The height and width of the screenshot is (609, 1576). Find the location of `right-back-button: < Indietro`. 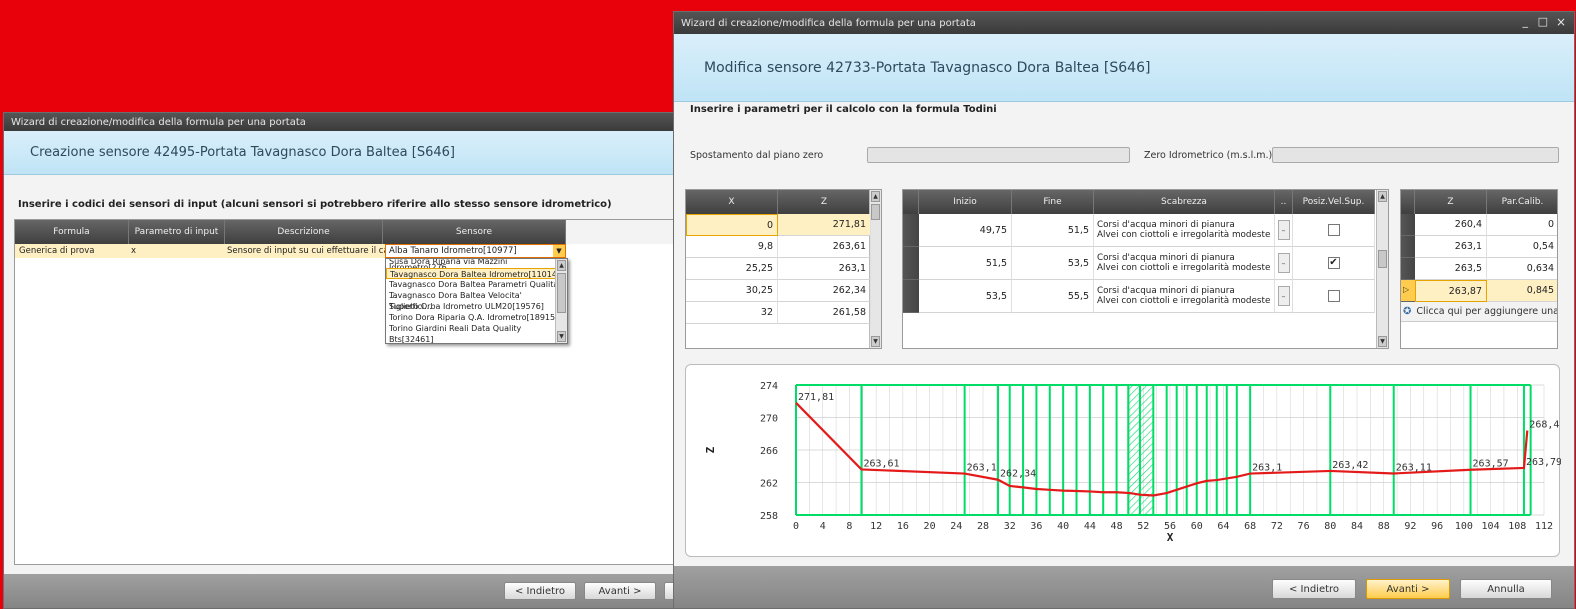

right-back-button: < Indietro is located at coordinates (1314, 589).